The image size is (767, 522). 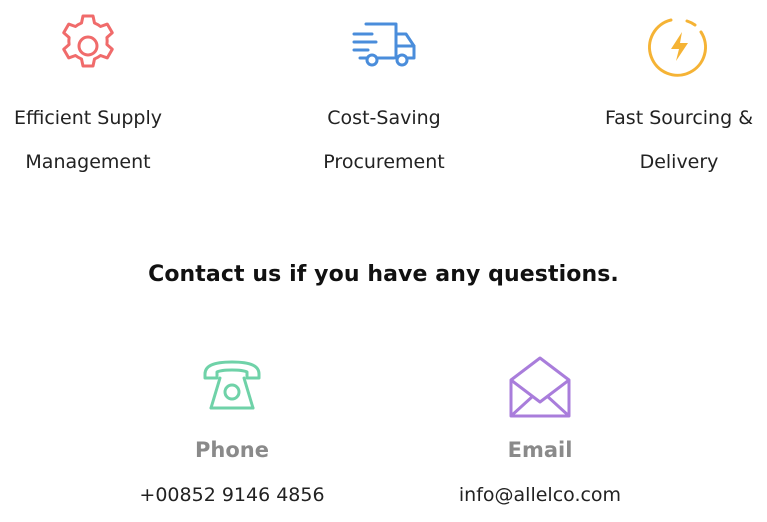 What do you see at coordinates (677, 47) in the screenshot?
I see `lightning-icon` at bounding box center [677, 47].